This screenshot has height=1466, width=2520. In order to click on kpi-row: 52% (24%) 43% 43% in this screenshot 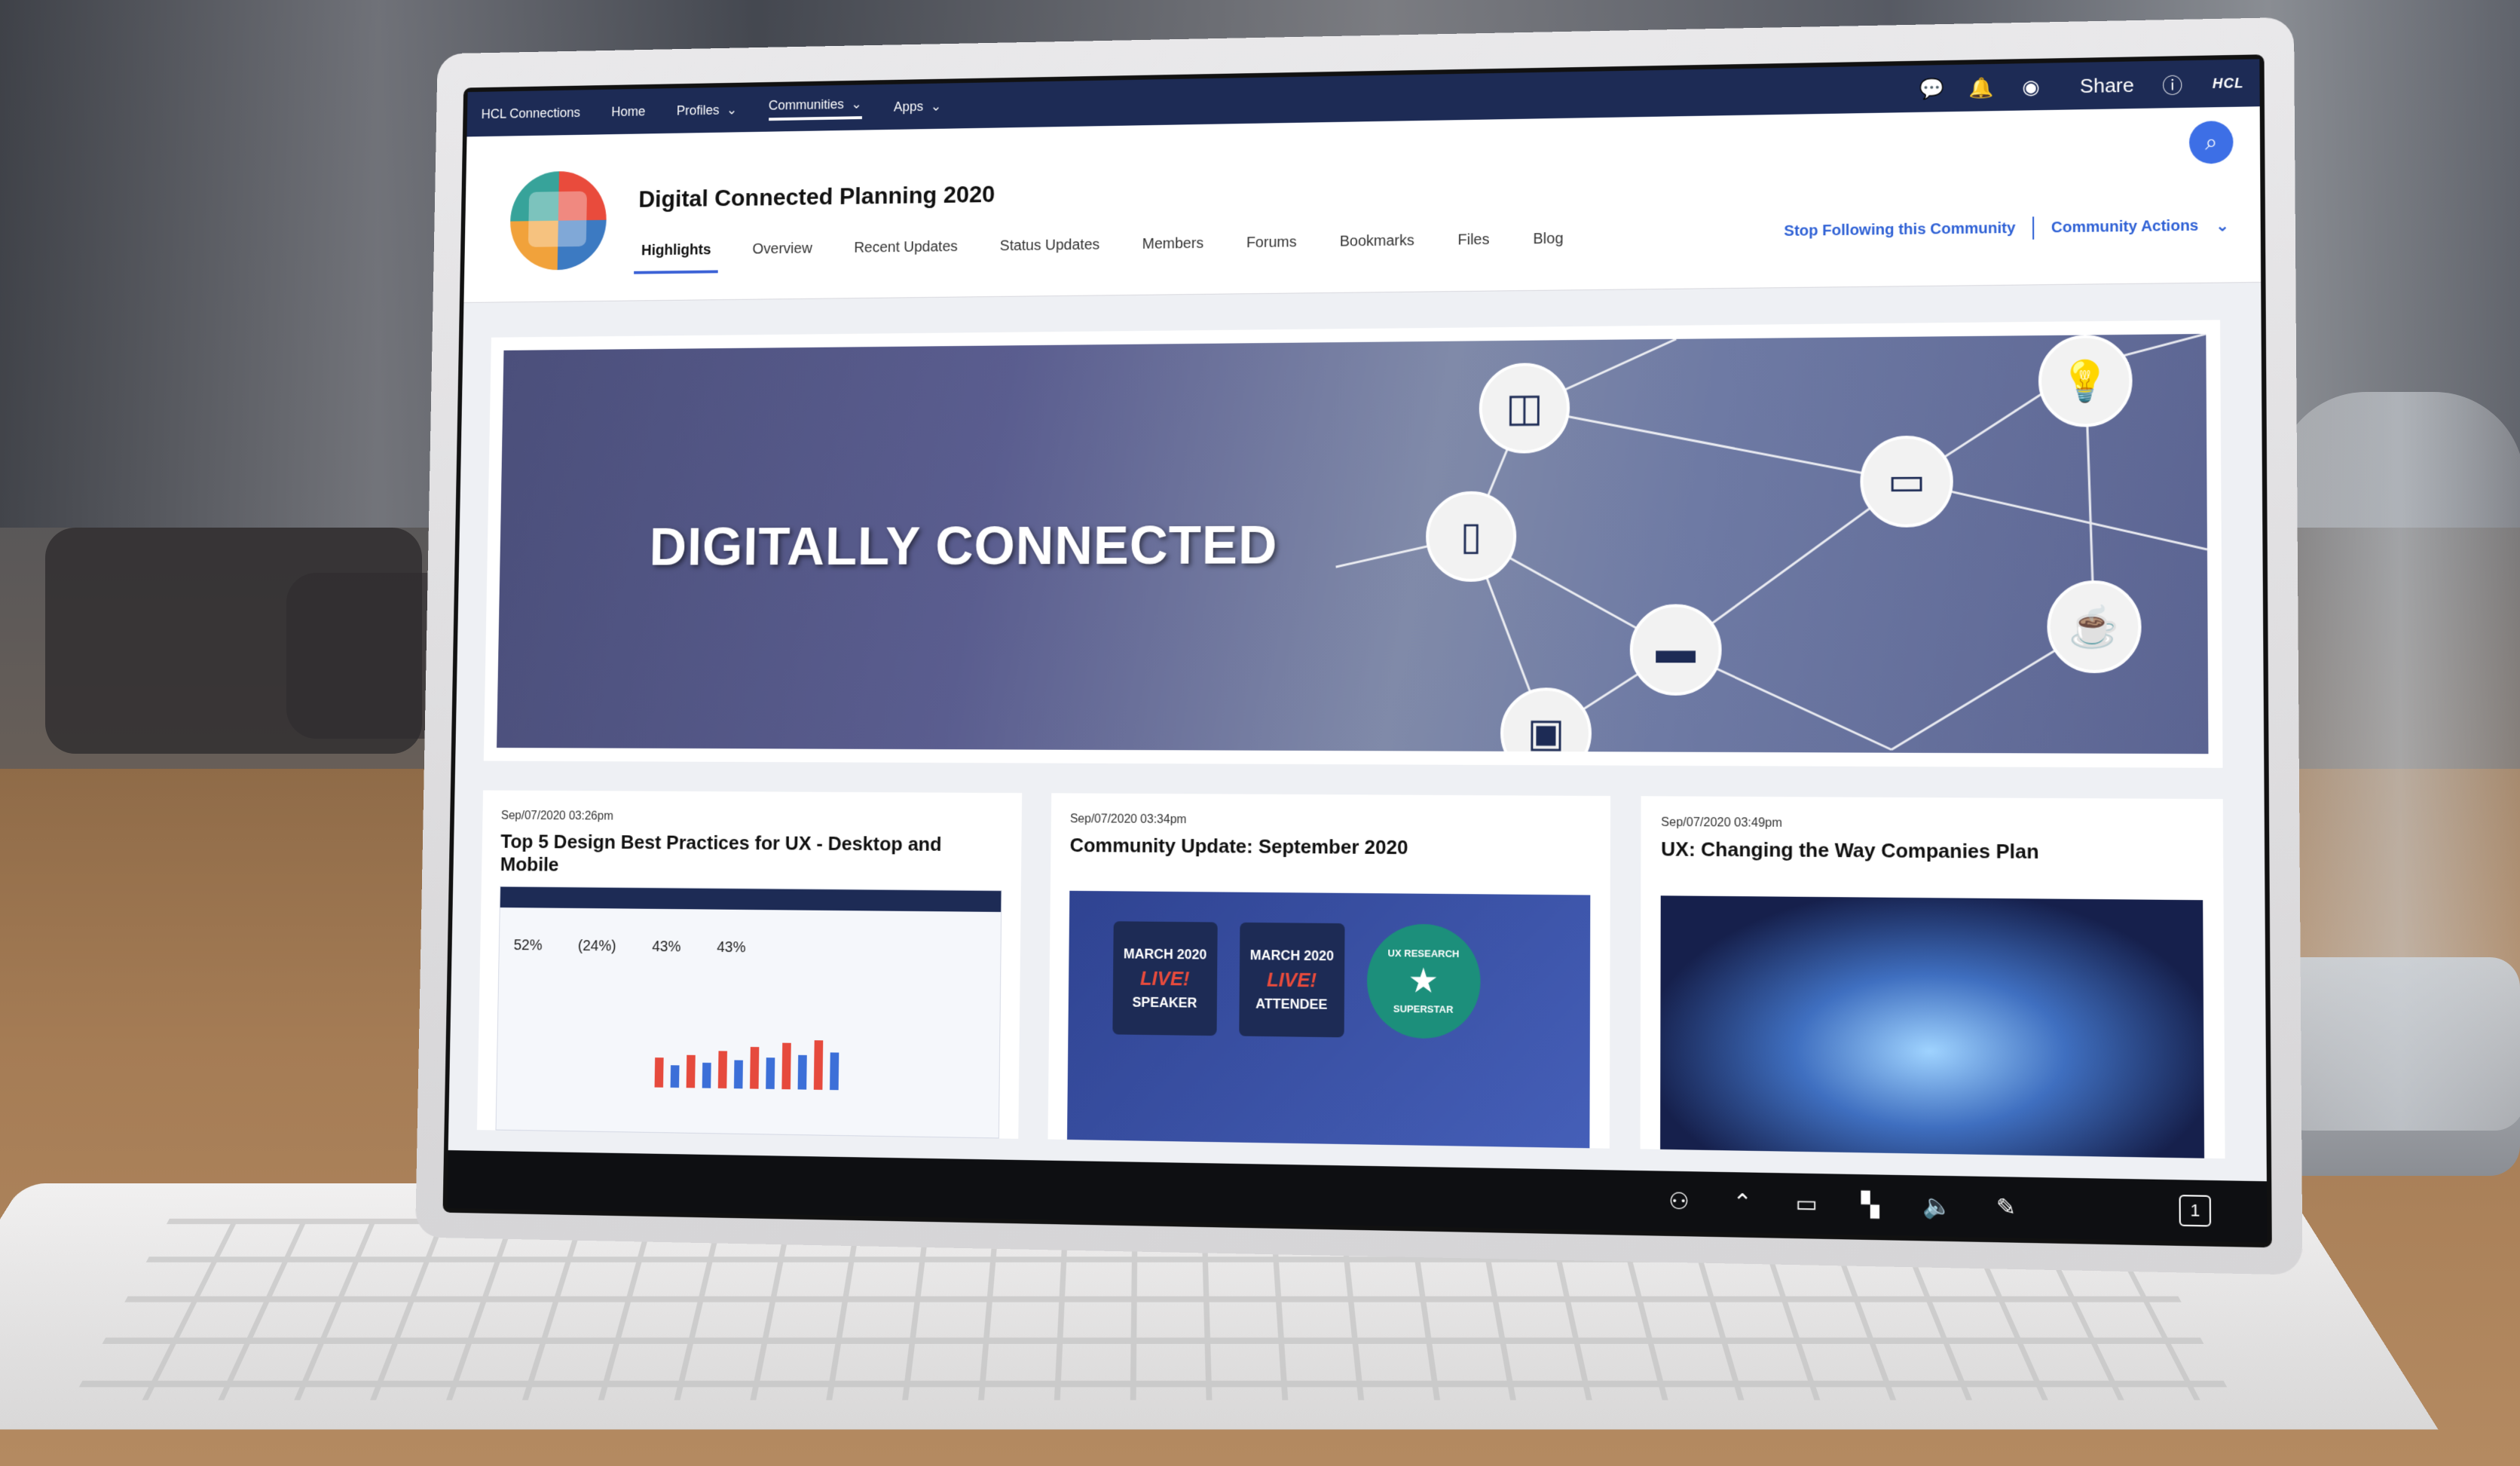, I will do `click(750, 948)`.